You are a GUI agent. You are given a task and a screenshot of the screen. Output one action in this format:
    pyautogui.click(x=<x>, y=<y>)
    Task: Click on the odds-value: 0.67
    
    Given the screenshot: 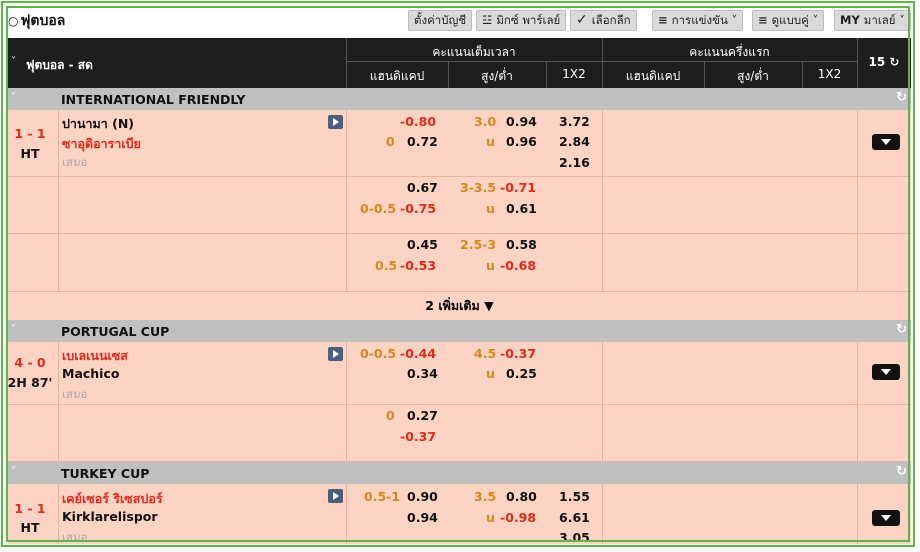 What is the action you would take?
    pyautogui.click(x=422, y=187)
    